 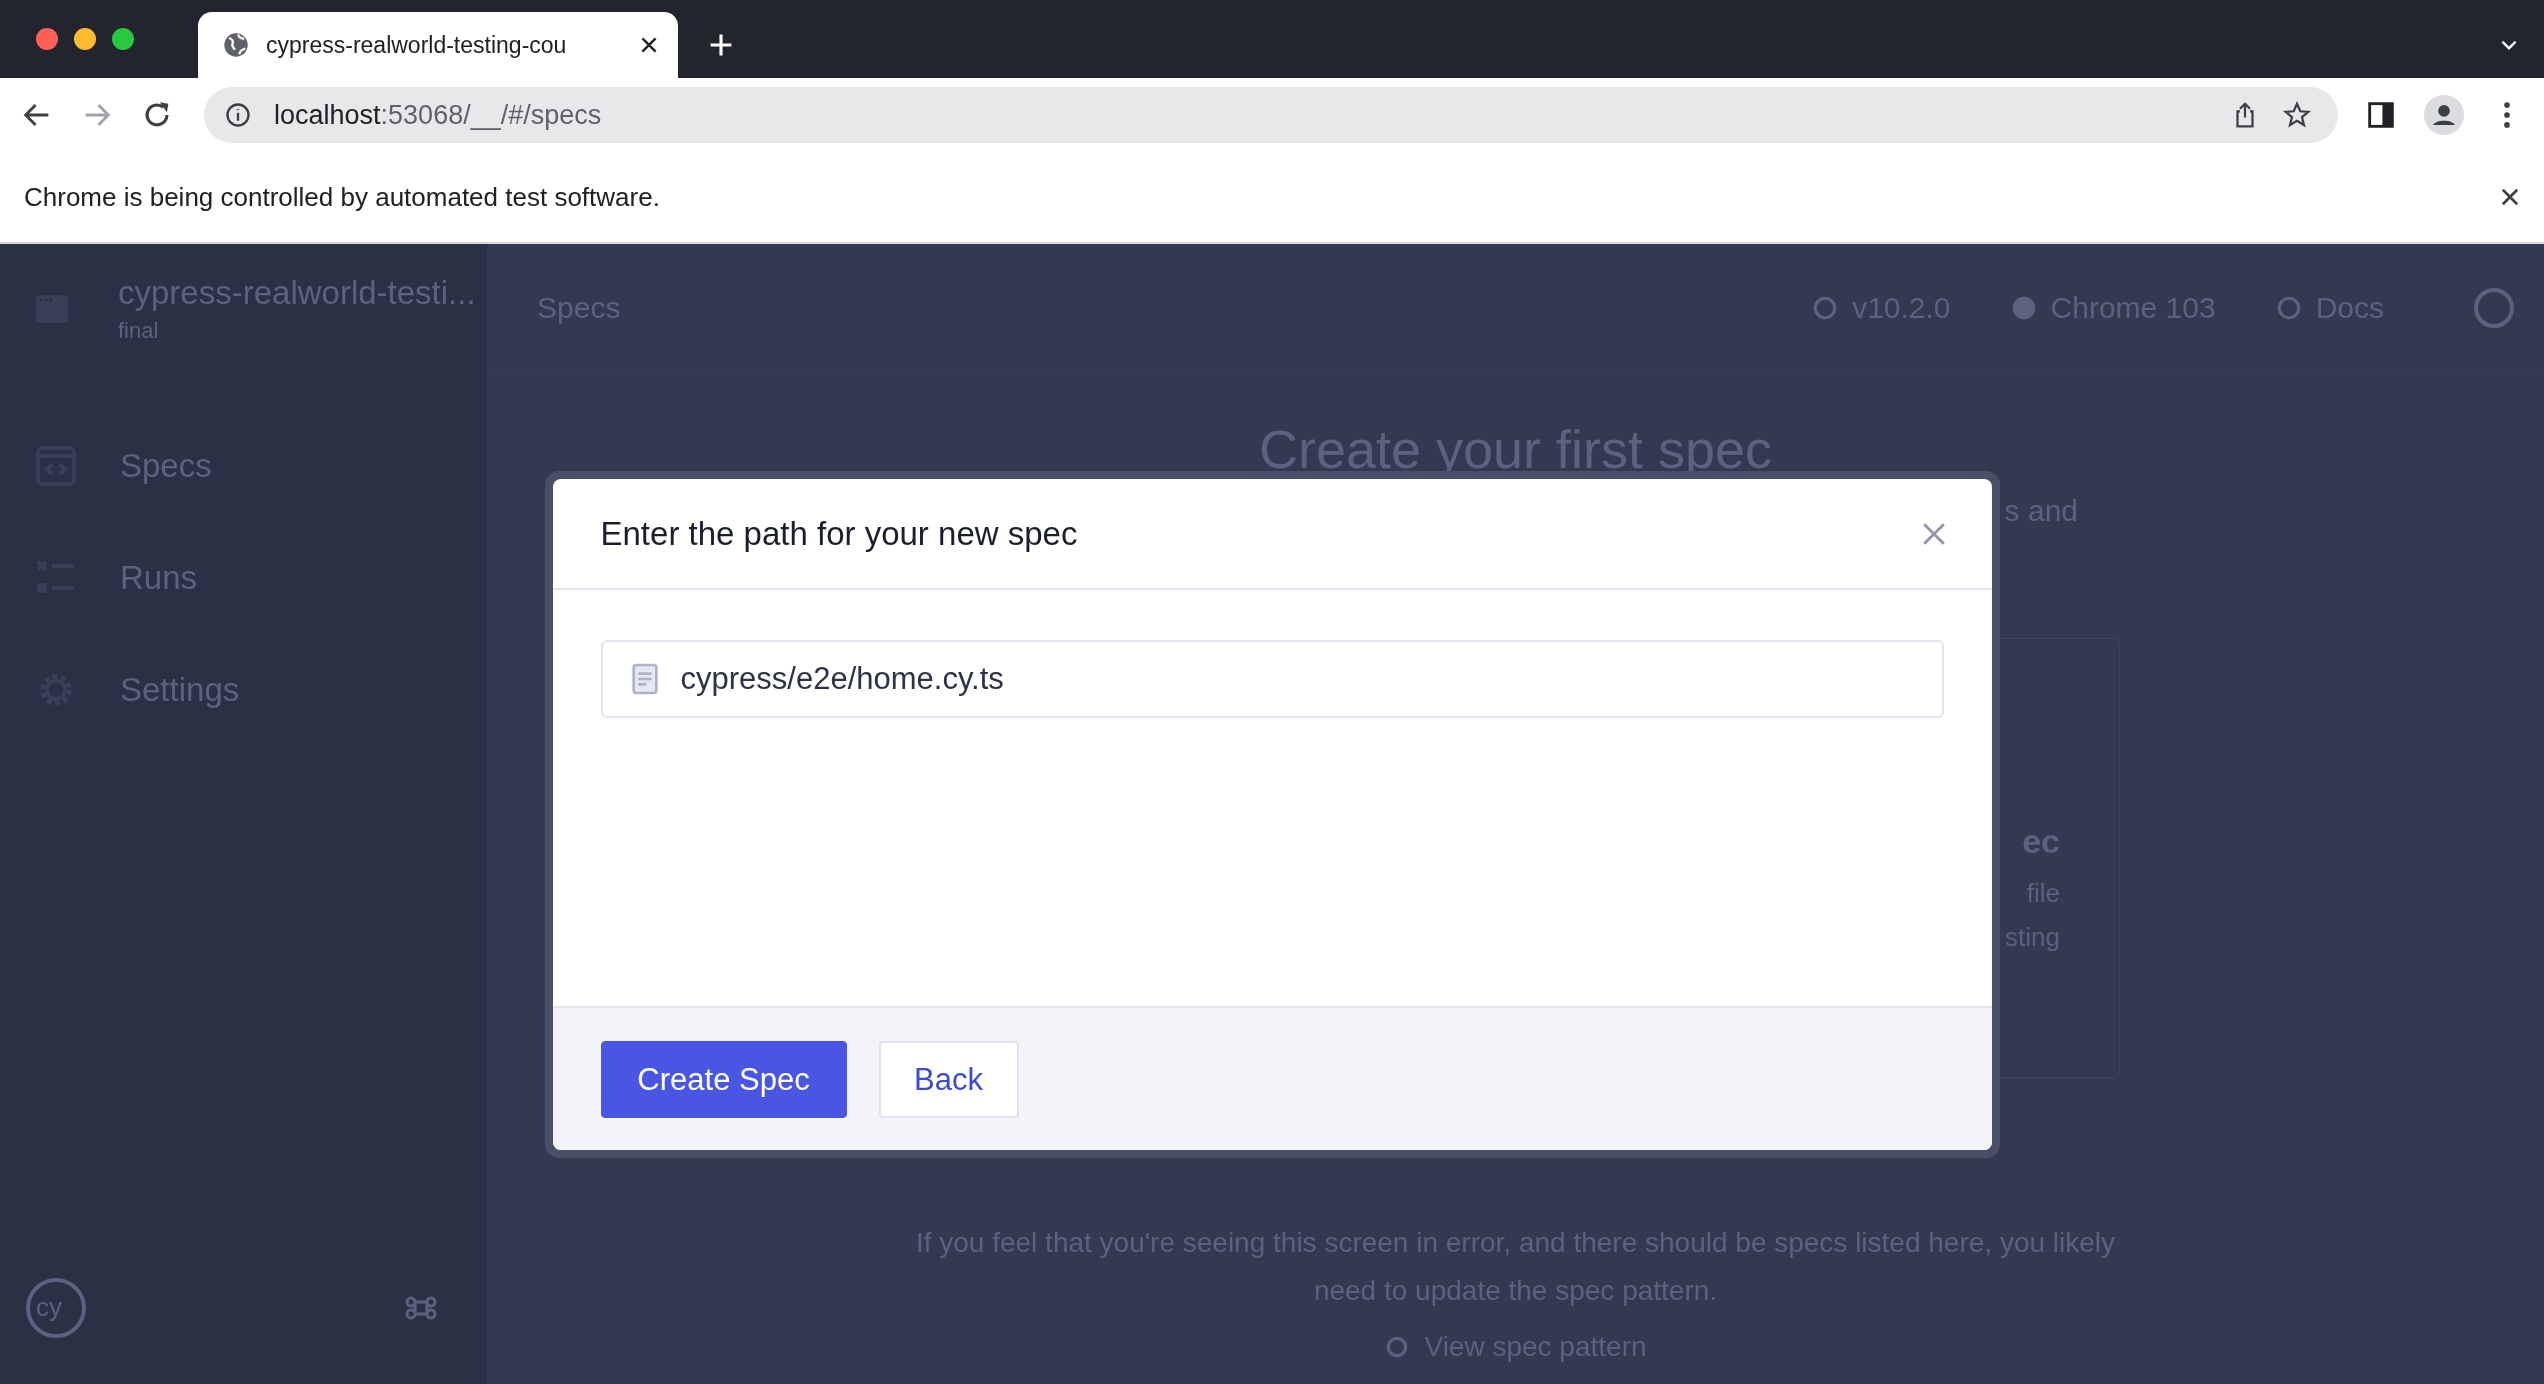 I want to click on close-window-button, so click(x=47, y=39).